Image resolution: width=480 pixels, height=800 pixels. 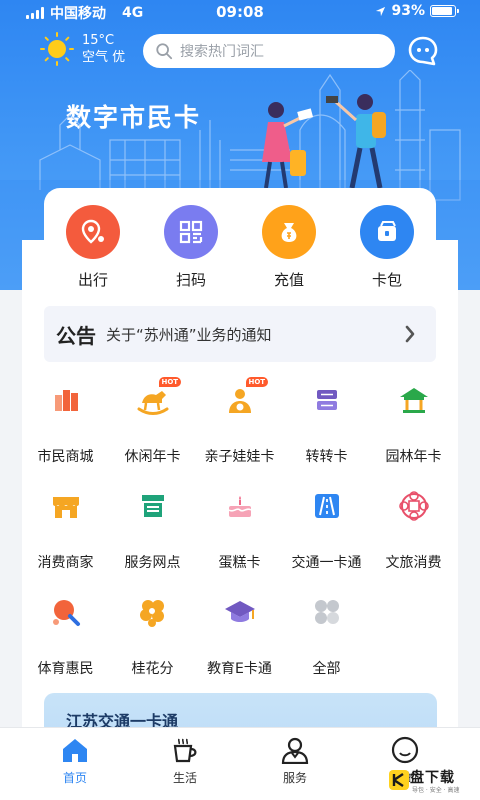 What do you see at coordinates (82, 49) in the screenshot?
I see `weather-widget: 15°C 空气 优` at bounding box center [82, 49].